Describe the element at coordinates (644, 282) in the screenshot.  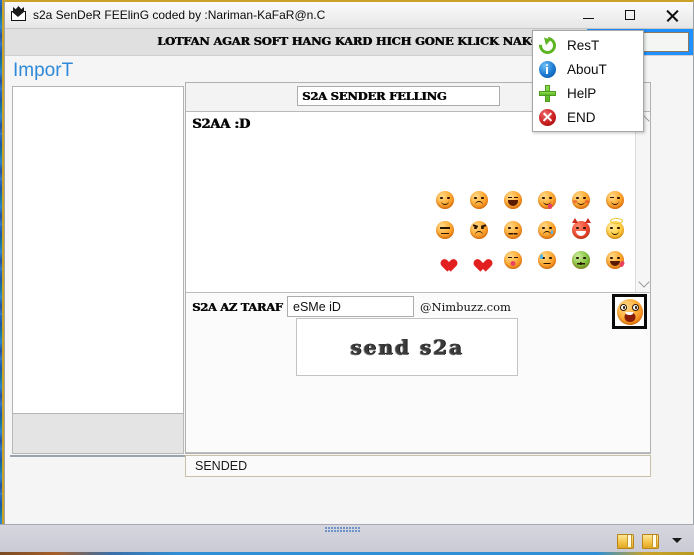
I see `scroll-down-icon` at that location.